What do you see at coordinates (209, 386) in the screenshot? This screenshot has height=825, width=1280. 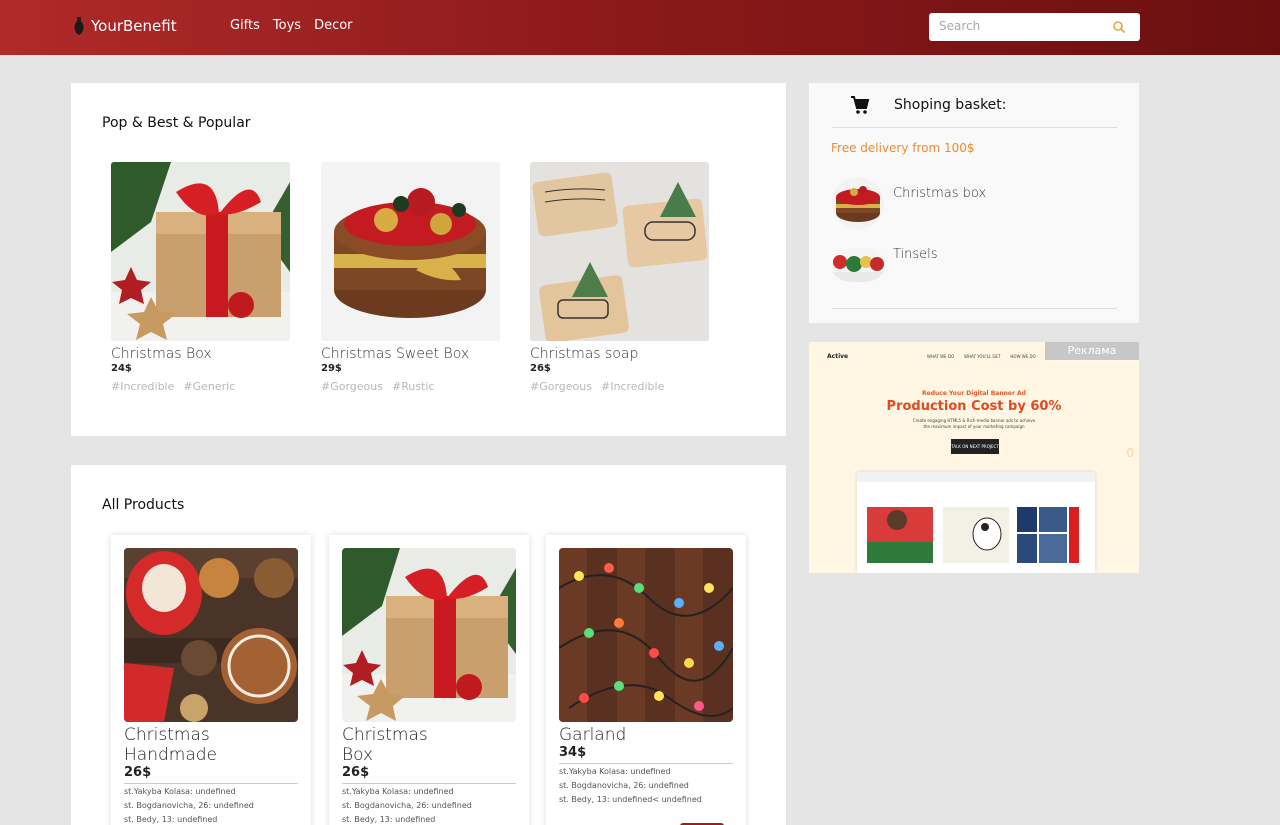 I see `tag: #Generic` at bounding box center [209, 386].